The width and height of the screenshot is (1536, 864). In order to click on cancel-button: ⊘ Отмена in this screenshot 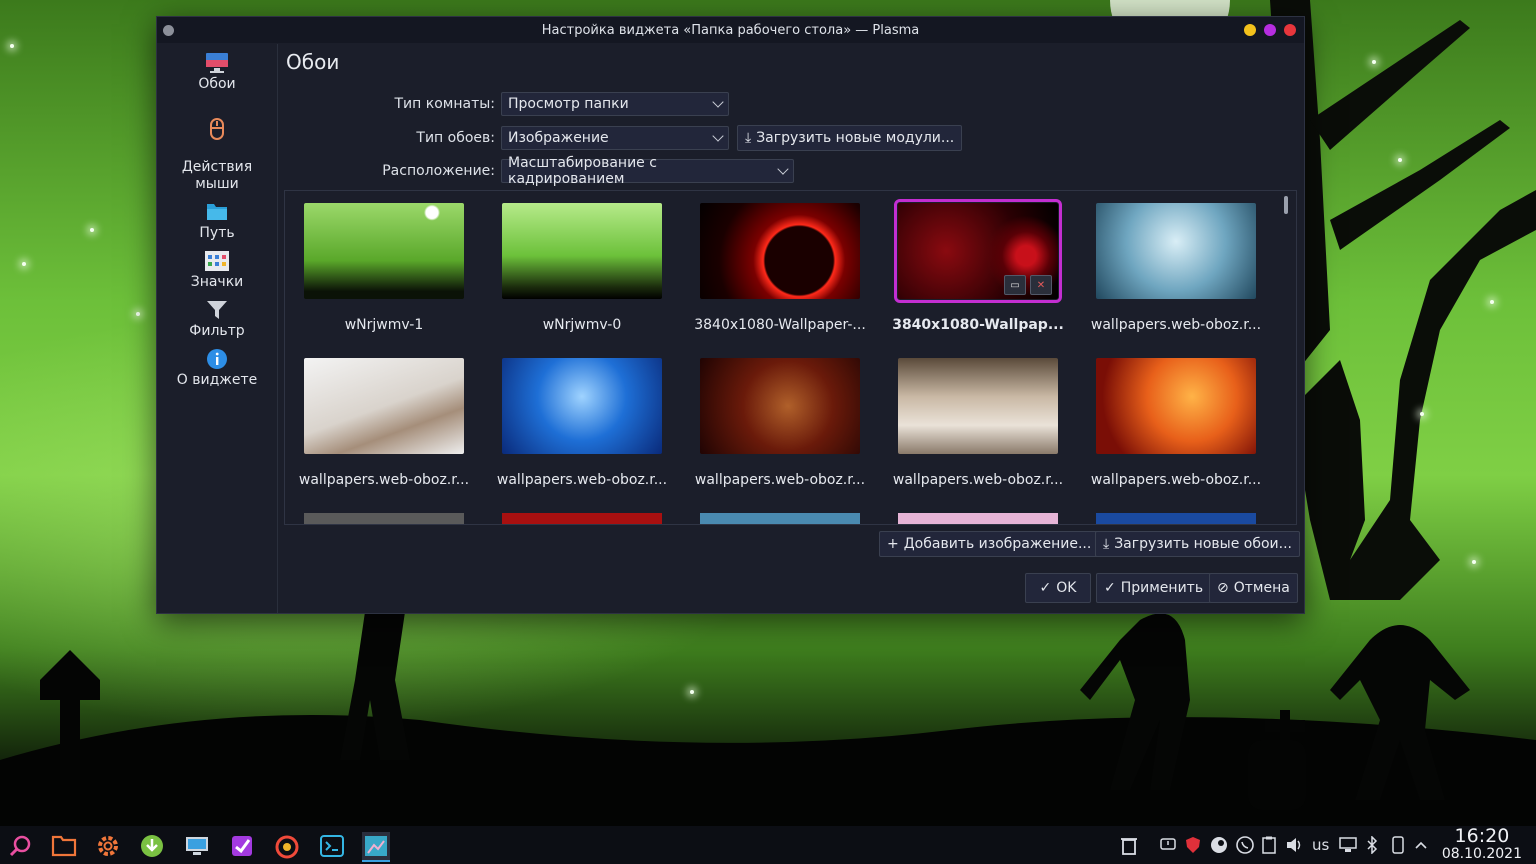, I will do `click(1253, 588)`.